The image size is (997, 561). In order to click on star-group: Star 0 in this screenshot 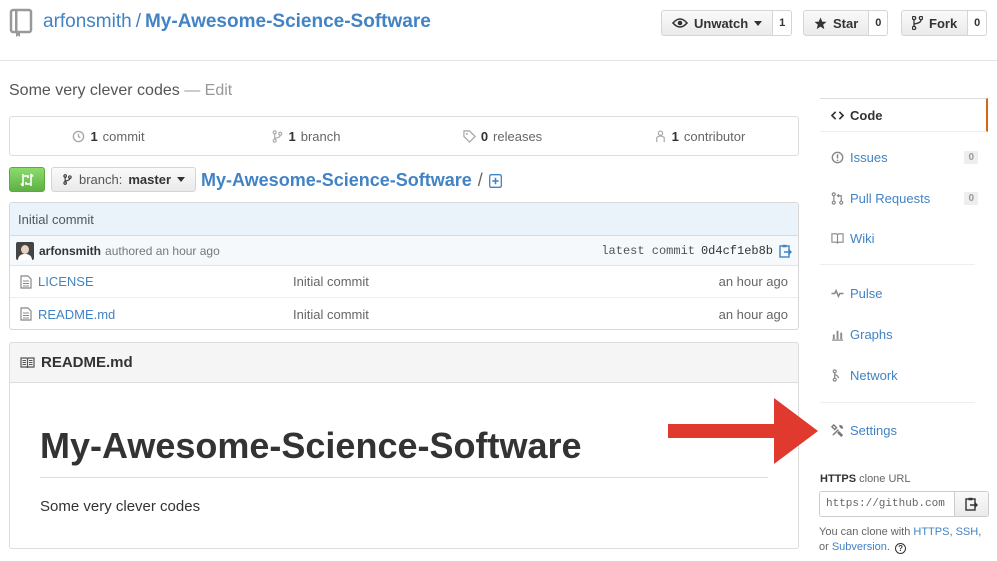, I will do `click(846, 23)`.